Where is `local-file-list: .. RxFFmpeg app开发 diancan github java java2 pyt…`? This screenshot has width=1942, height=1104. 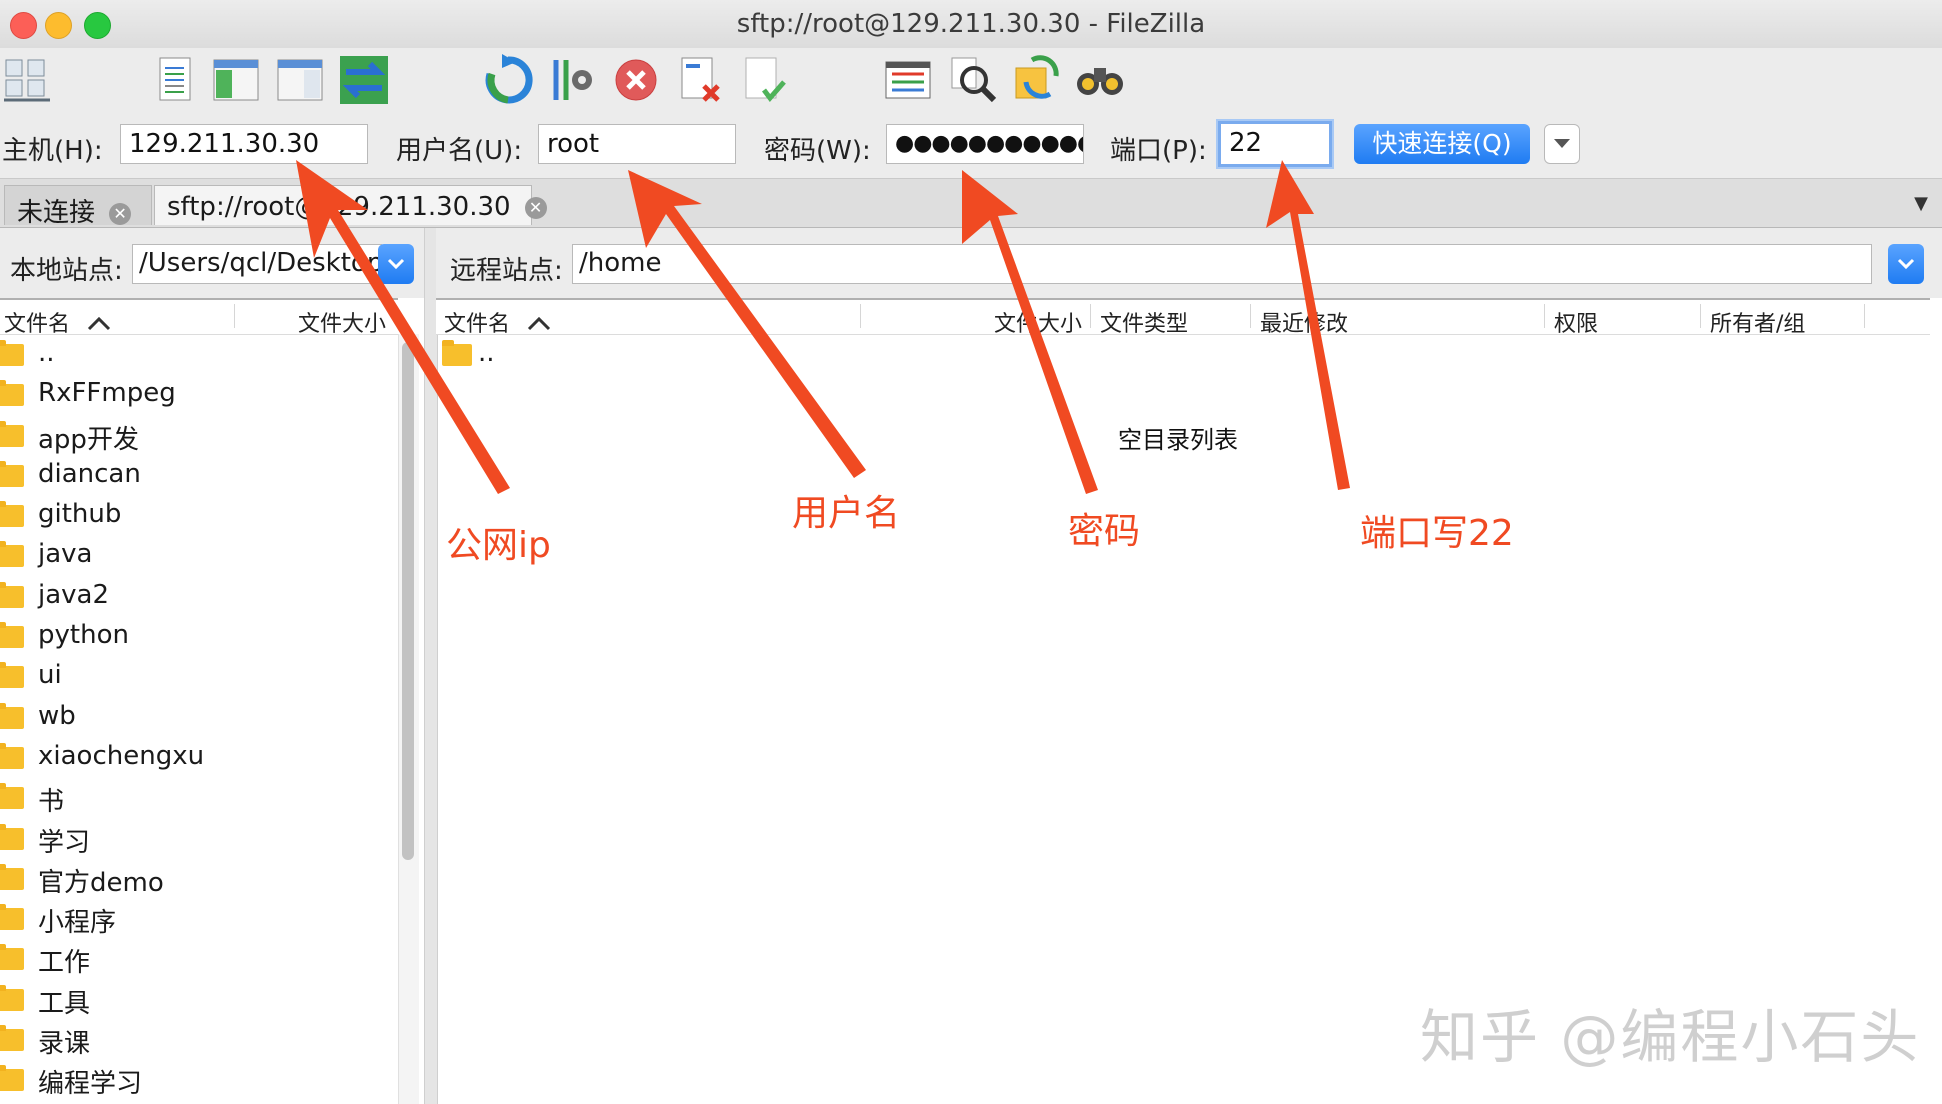 local-file-list: .. RxFFmpeg app开发 diancan github java java2 pyt… is located at coordinates (199, 717).